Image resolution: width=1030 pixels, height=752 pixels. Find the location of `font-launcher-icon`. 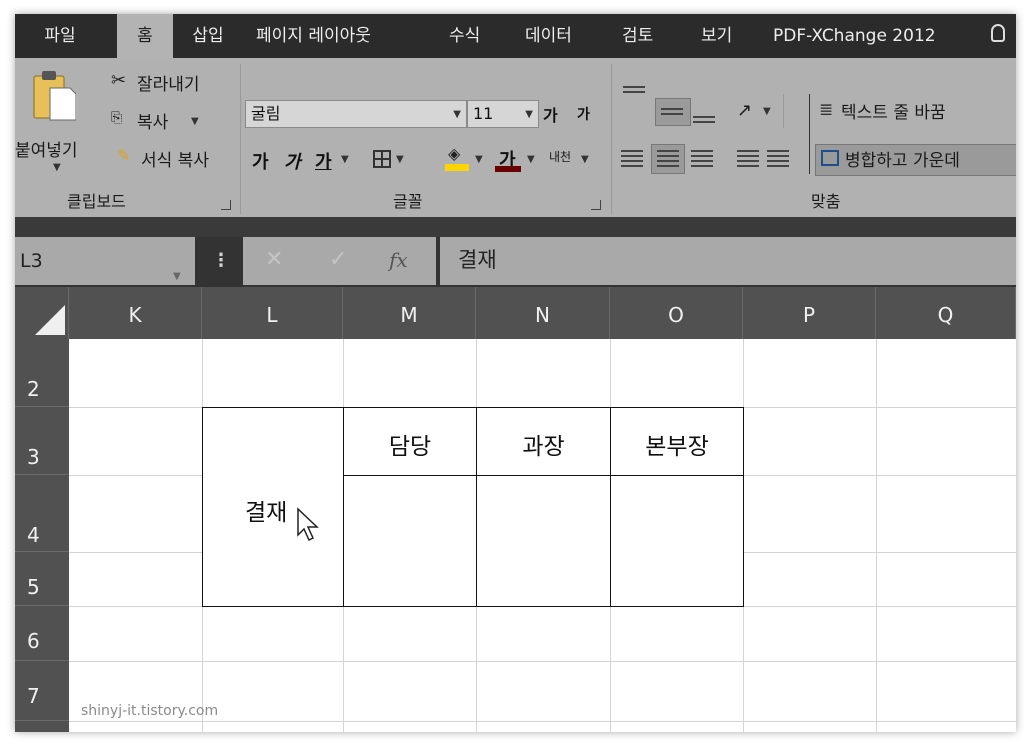

font-launcher-icon is located at coordinates (596, 205).